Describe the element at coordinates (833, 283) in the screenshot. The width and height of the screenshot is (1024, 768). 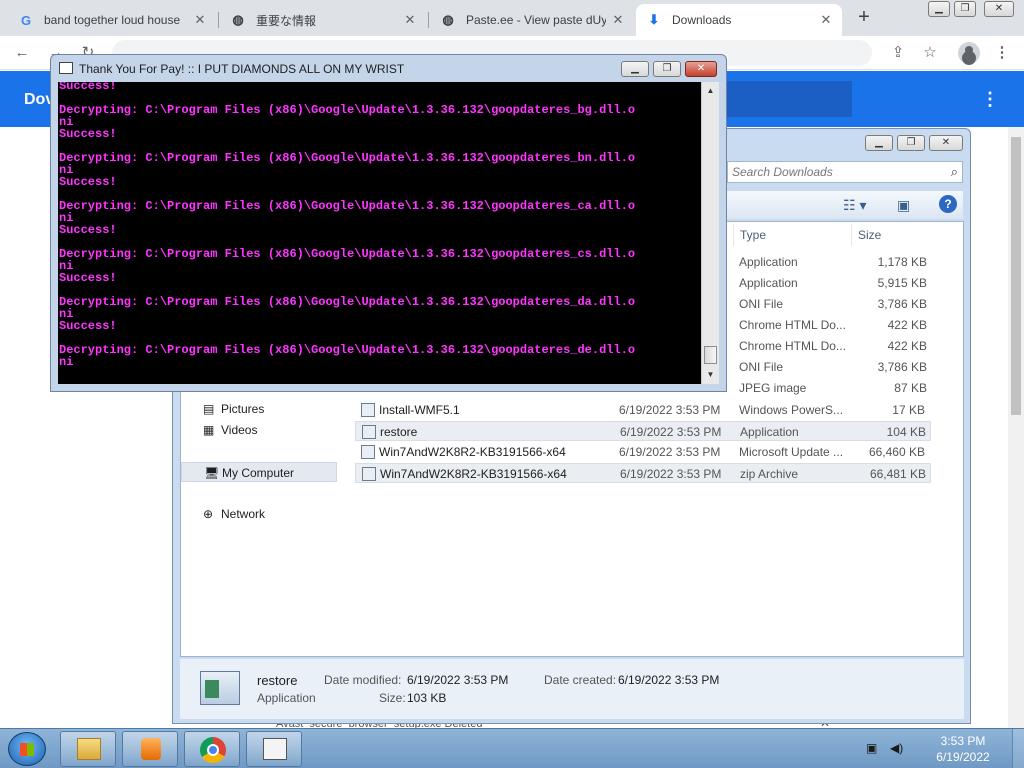
I see `table-row: Application 5,915 KB` at that location.